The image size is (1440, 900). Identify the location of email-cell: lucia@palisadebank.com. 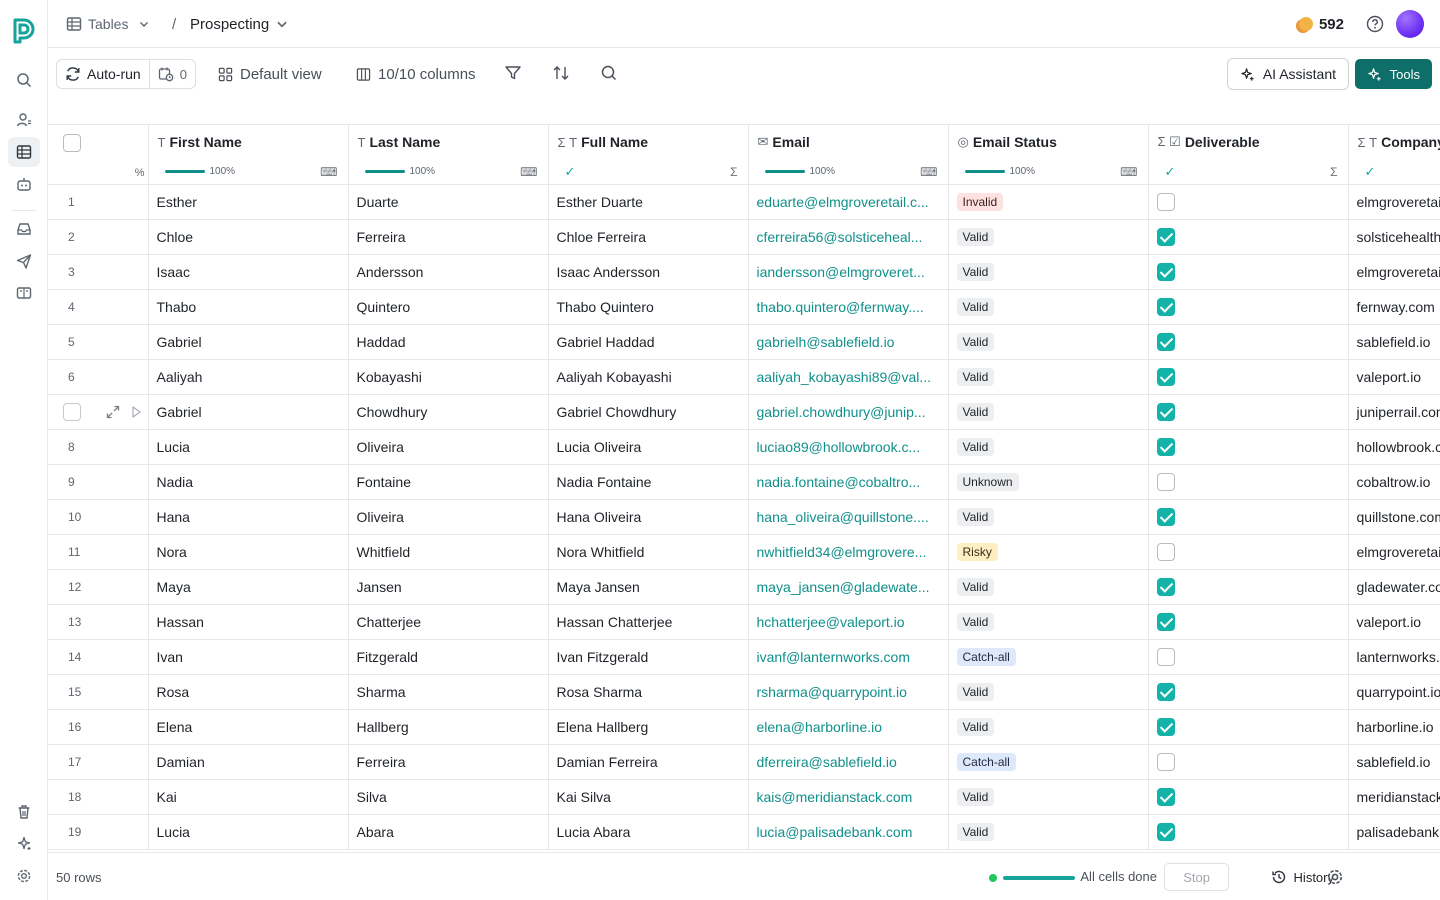
(848, 832).